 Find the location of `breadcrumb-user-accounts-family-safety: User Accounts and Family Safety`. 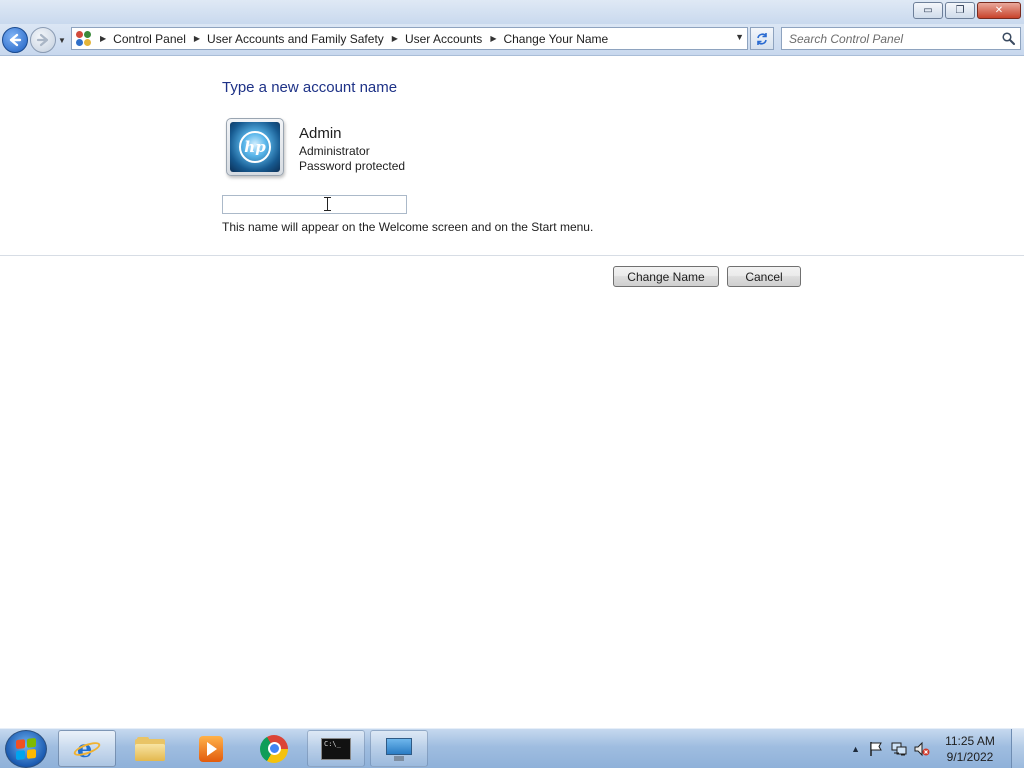

breadcrumb-user-accounts-family-safety: User Accounts and Family Safety is located at coordinates (295, 39).